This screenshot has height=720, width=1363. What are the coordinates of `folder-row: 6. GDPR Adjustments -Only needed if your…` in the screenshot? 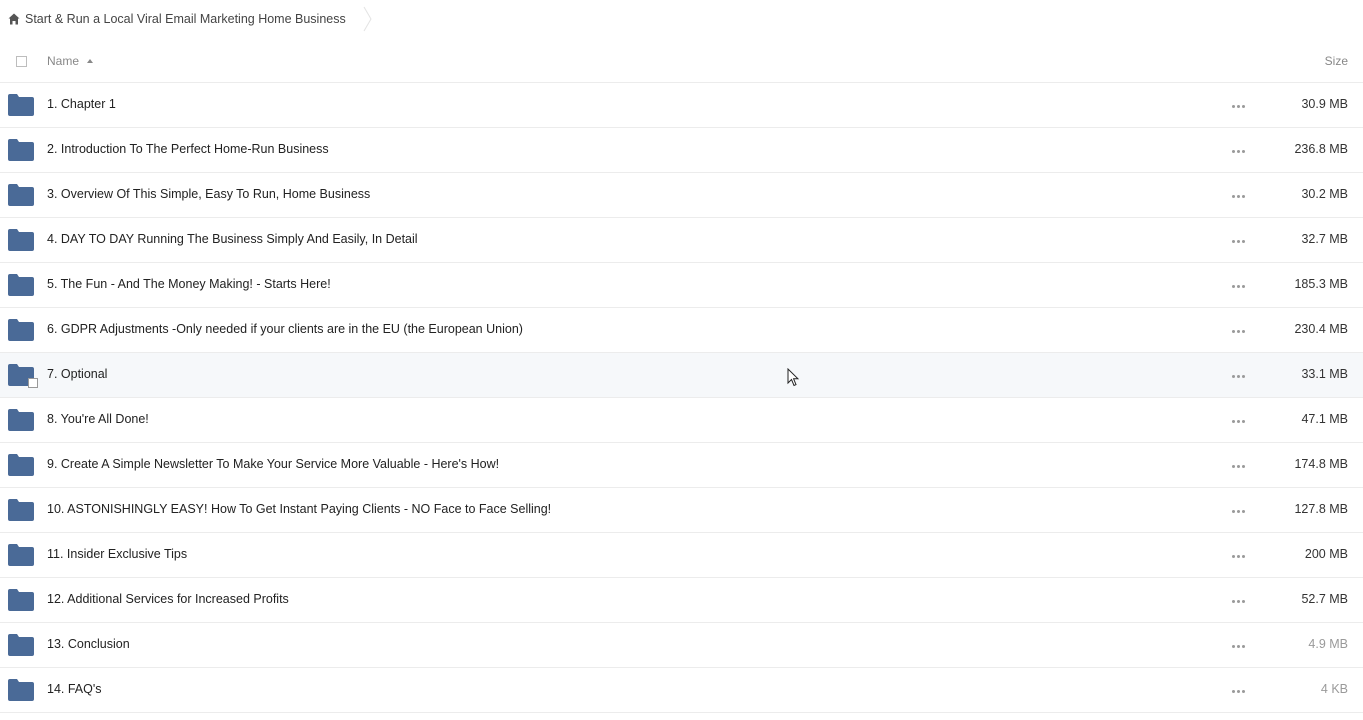 It's located at (681, 330).